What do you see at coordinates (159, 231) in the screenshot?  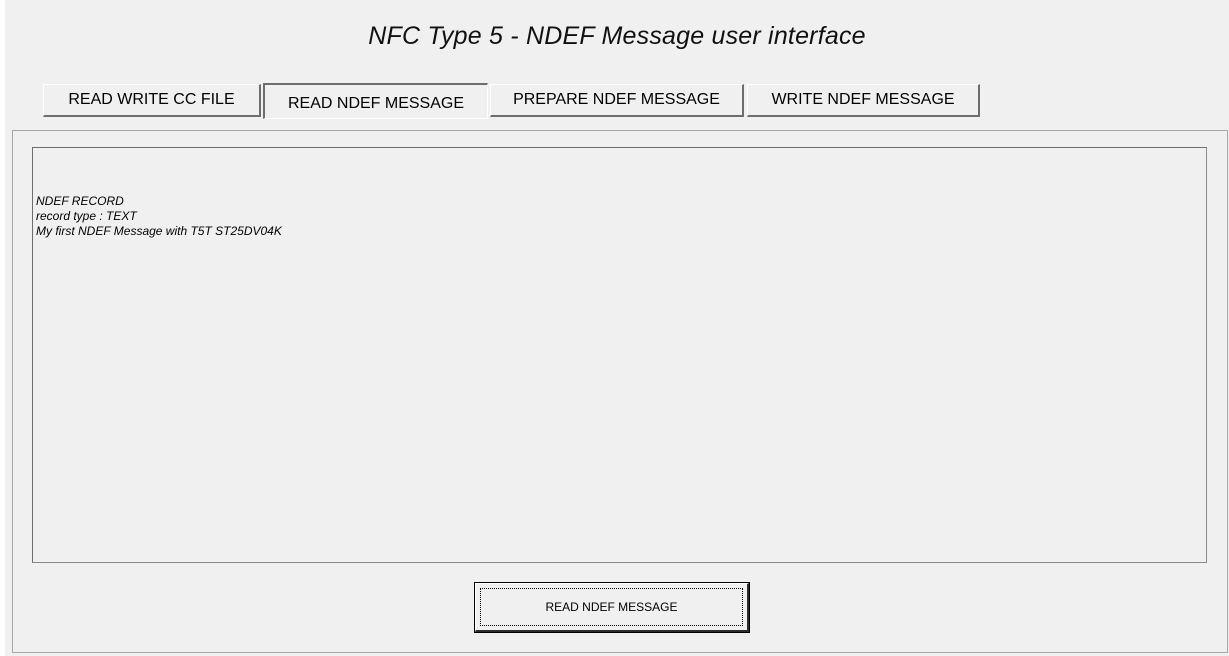 I see `output-line-record-payload: My first NDEF Message with T5T ST25DV04K` at bounding box center [159, 231].